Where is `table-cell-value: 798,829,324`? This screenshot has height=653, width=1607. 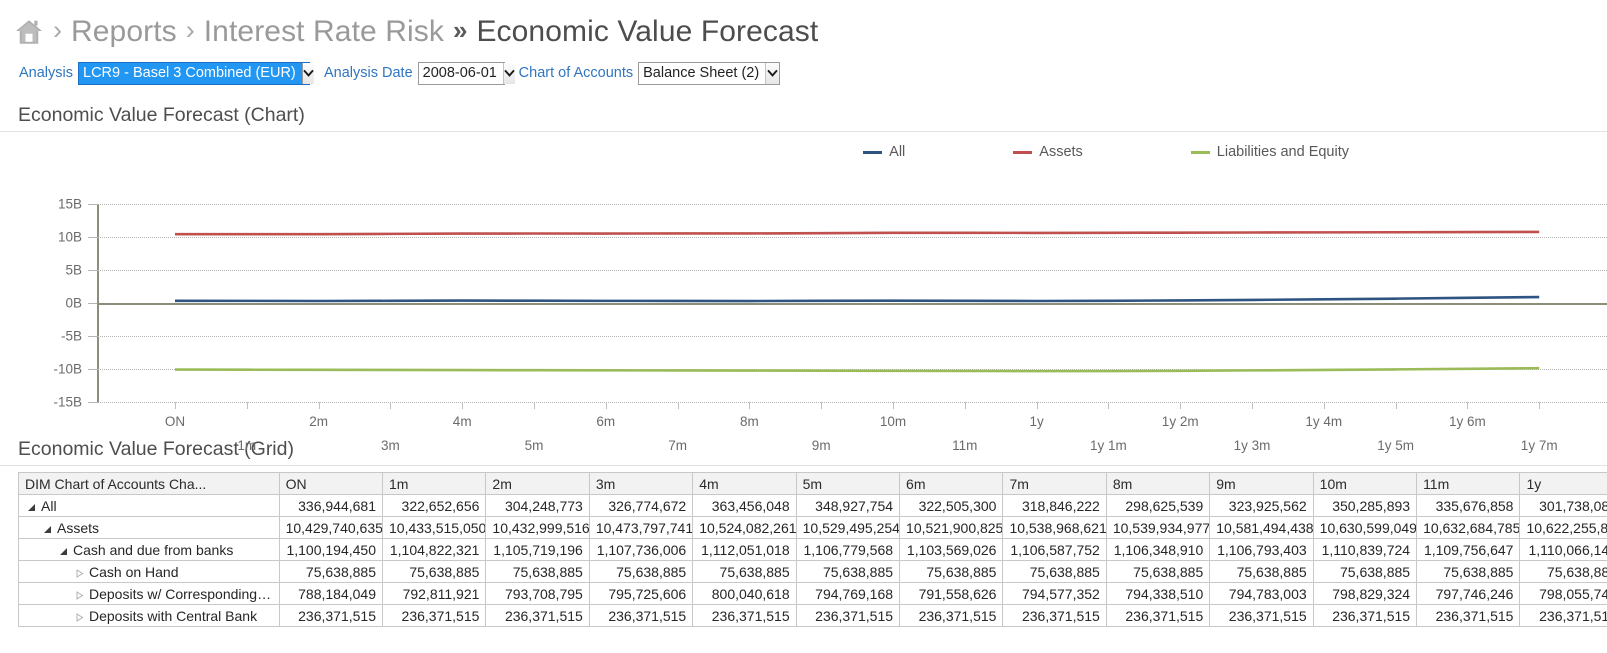 table-cell-value: 798,829,324 is located at coordinates (1365, 593).